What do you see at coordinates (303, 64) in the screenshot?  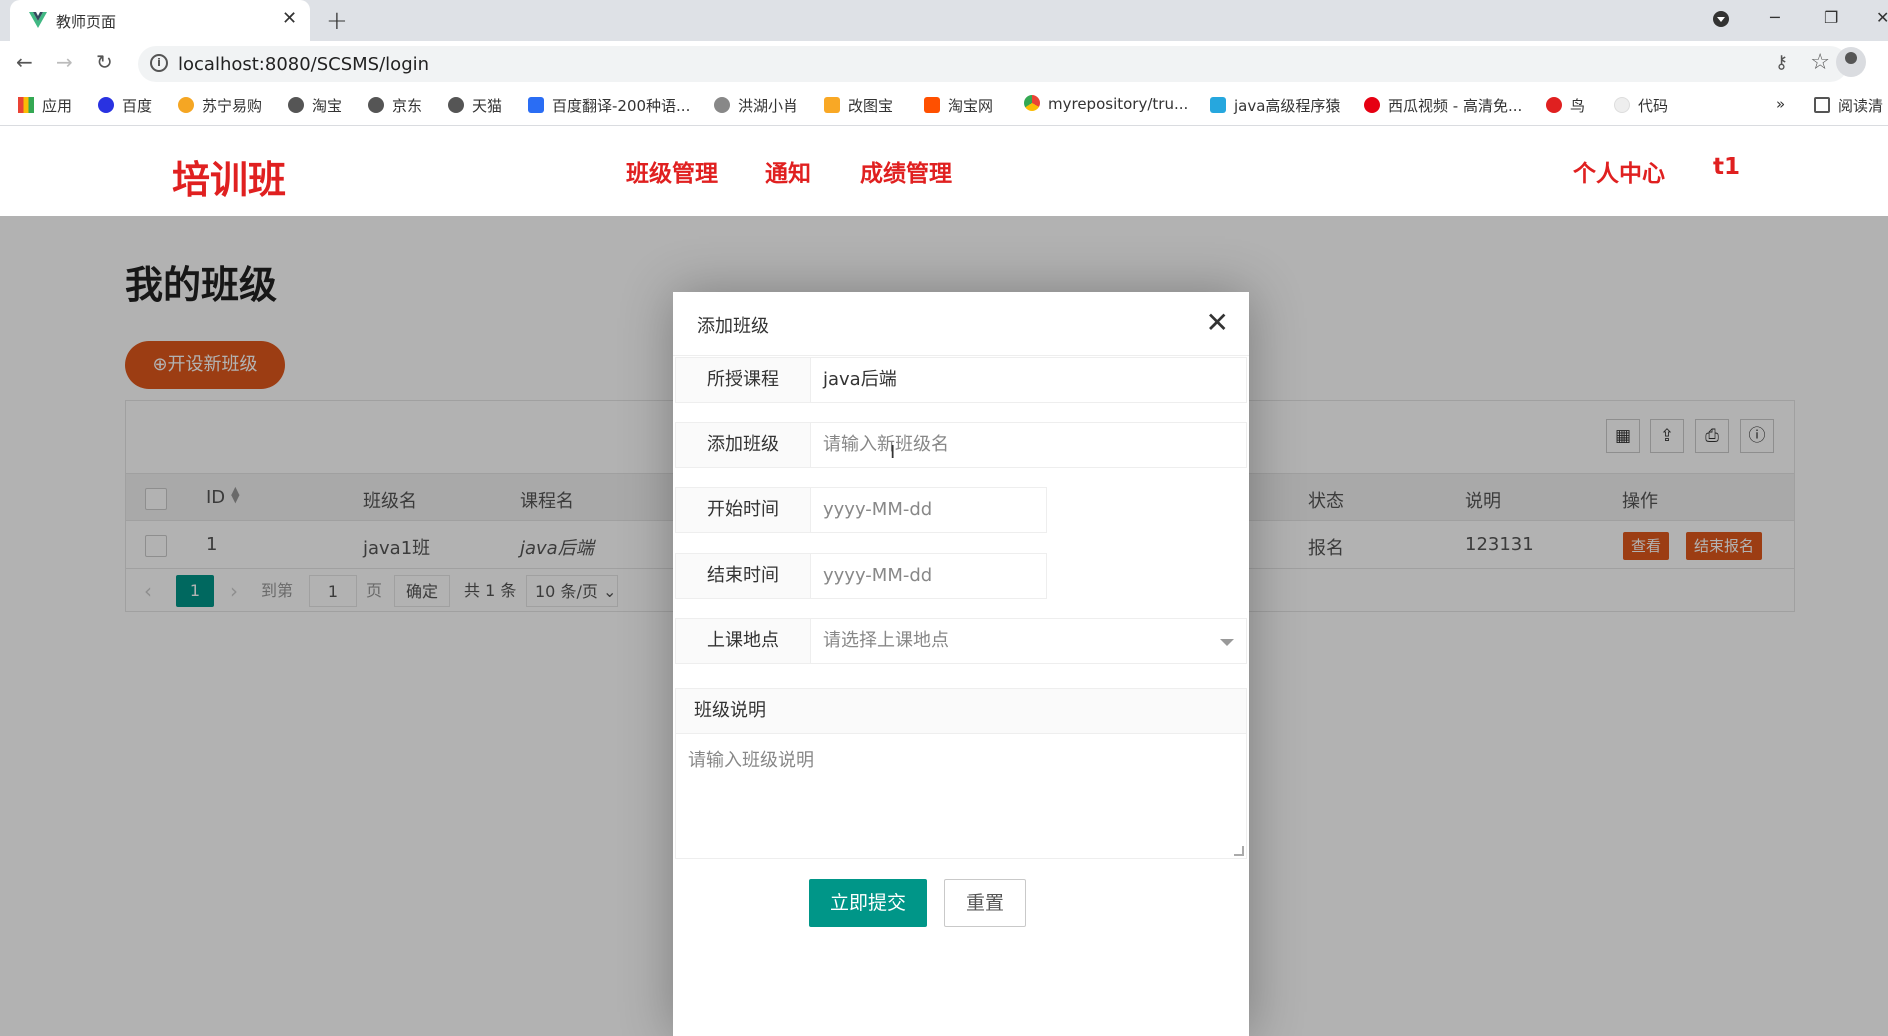 I see `url-text: localhost:8080/SCSMS/login` at bounding box center [303, 64].